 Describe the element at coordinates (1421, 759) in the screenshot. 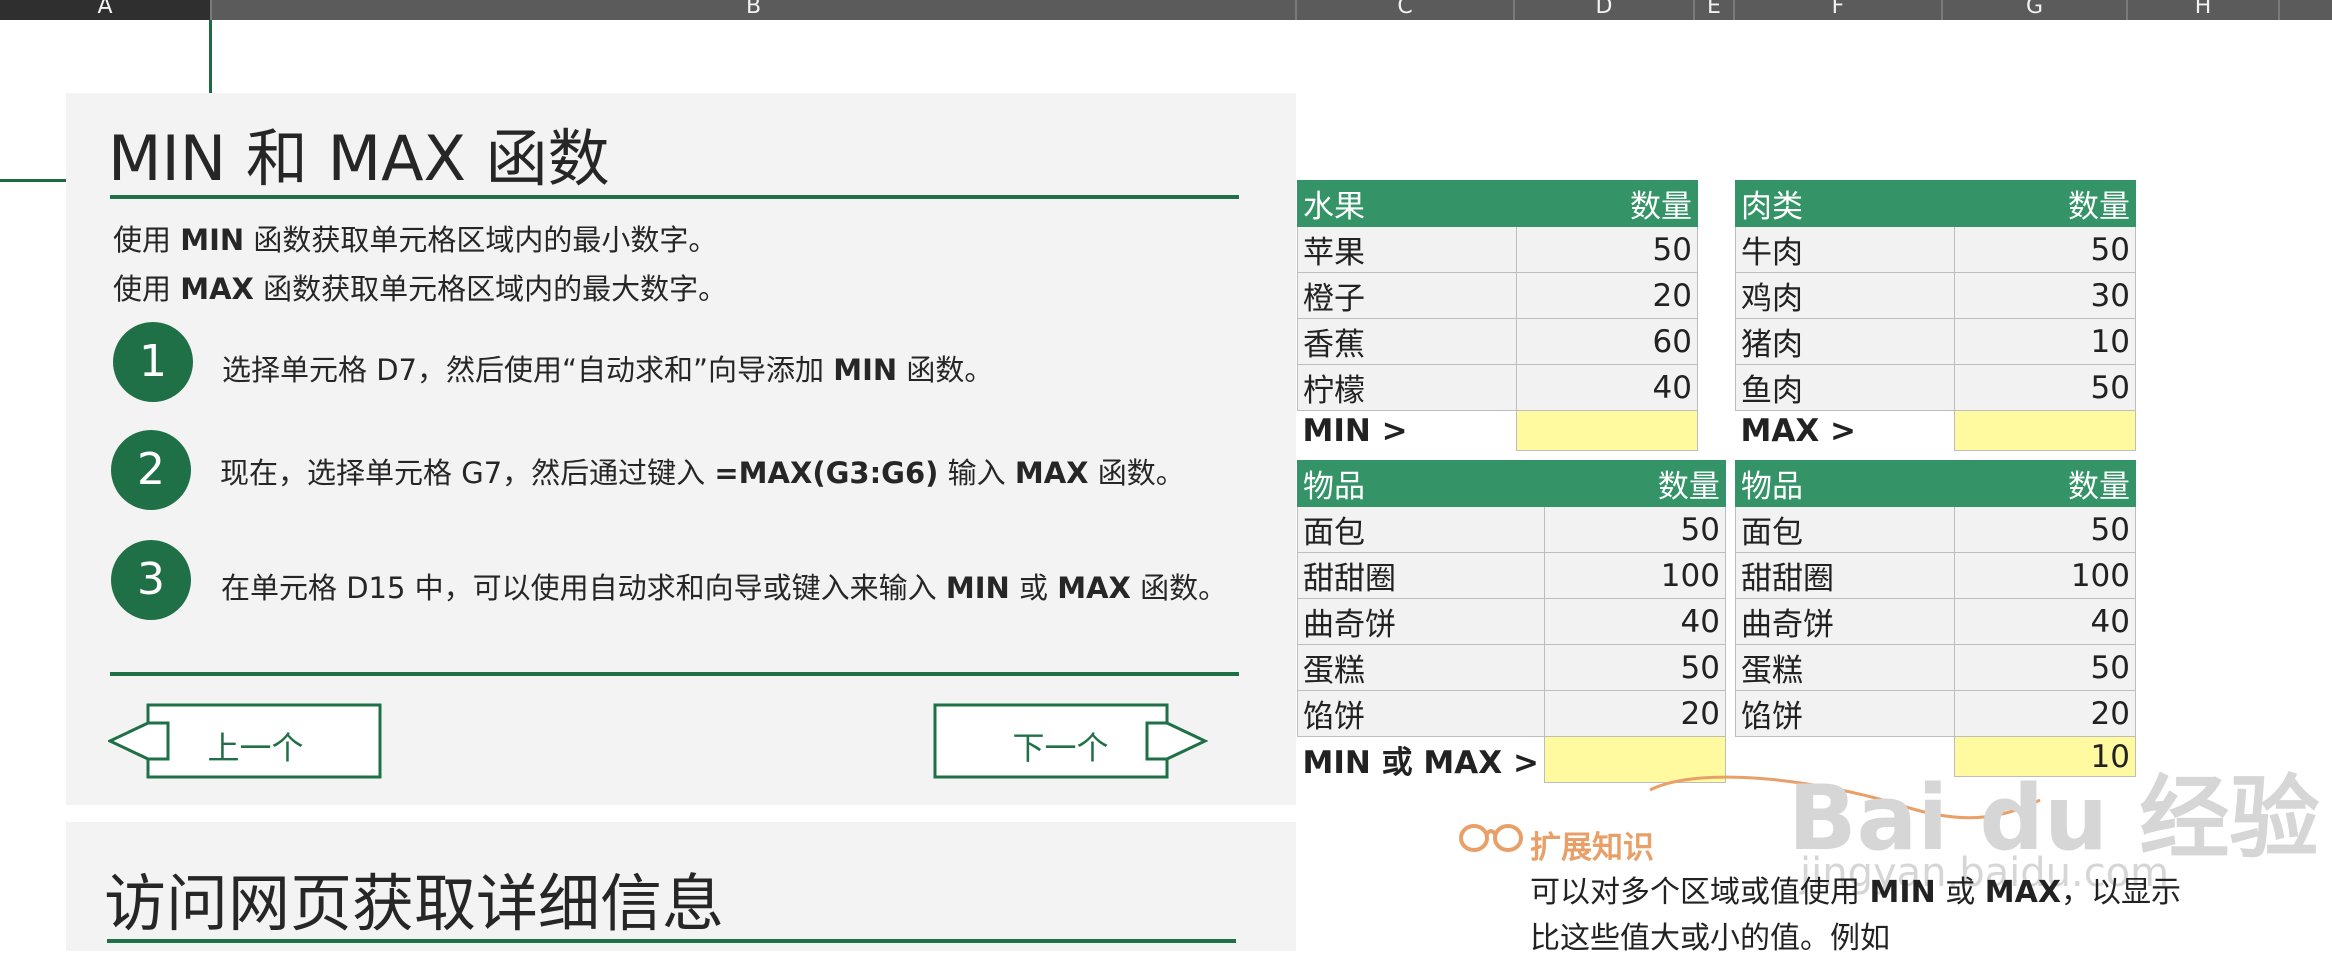

I see `min-or-max-label: MIN 或 MAX >` at that location.